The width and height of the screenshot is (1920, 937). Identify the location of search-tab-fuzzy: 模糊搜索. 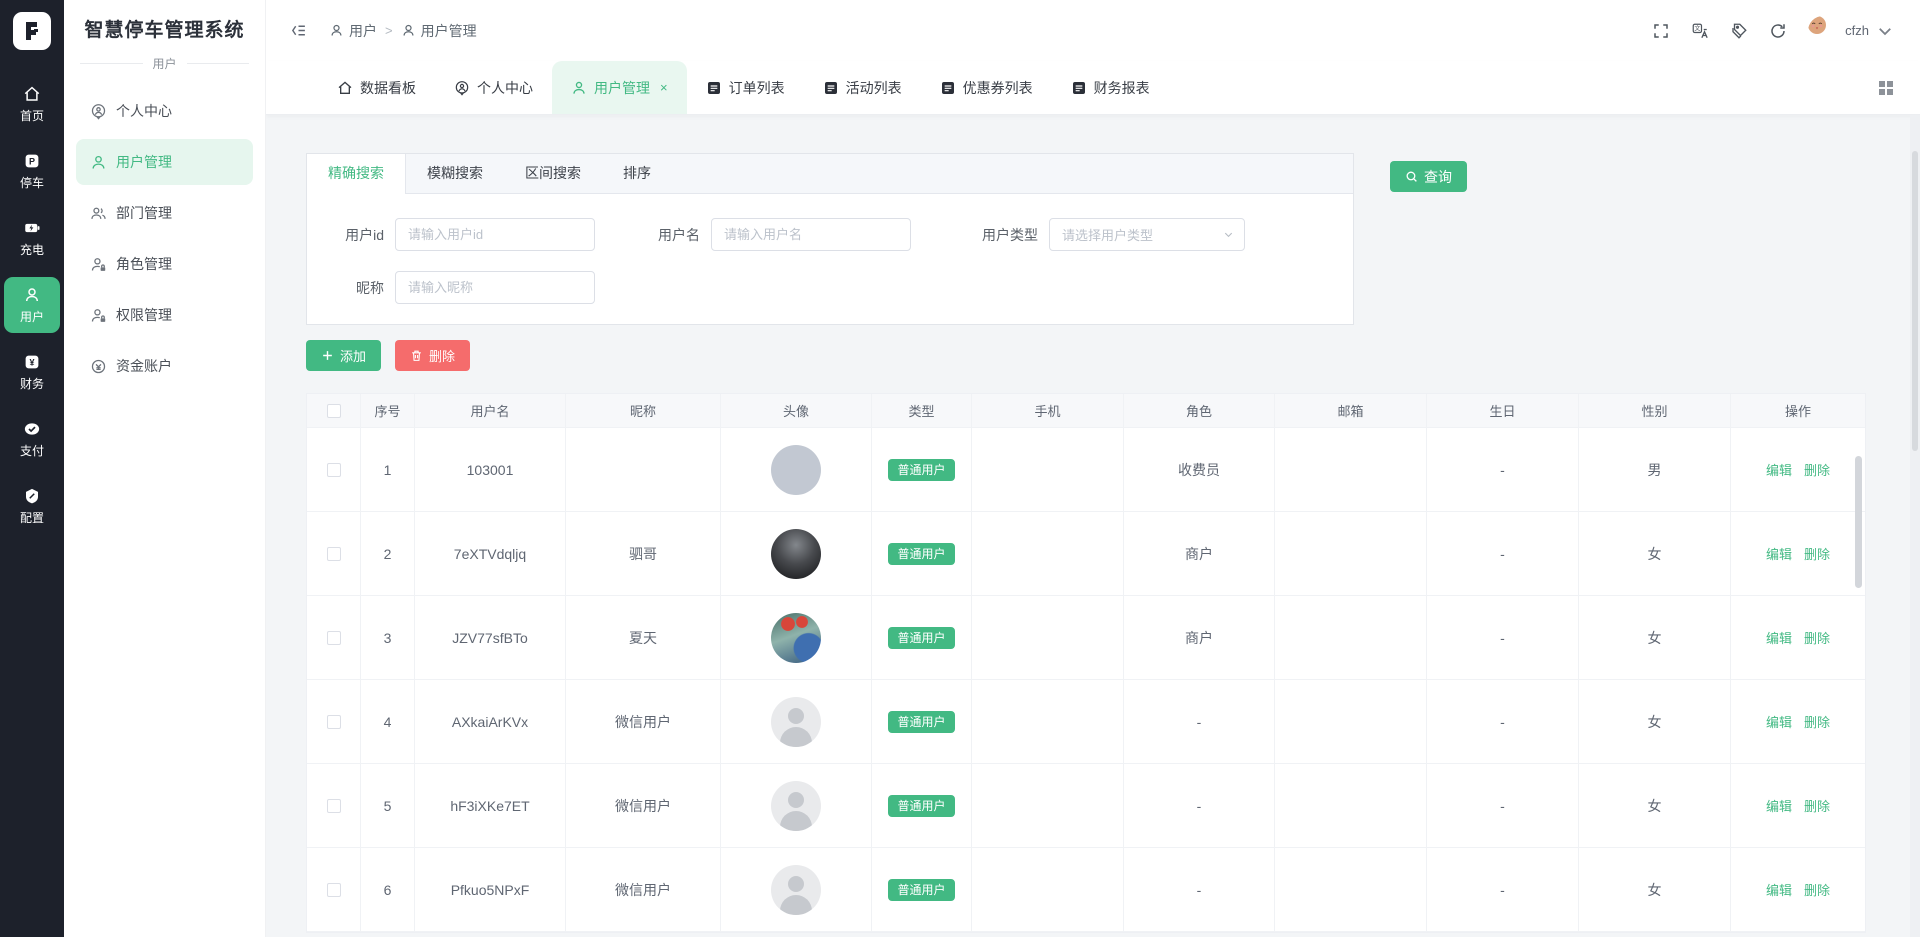
(455, 173).